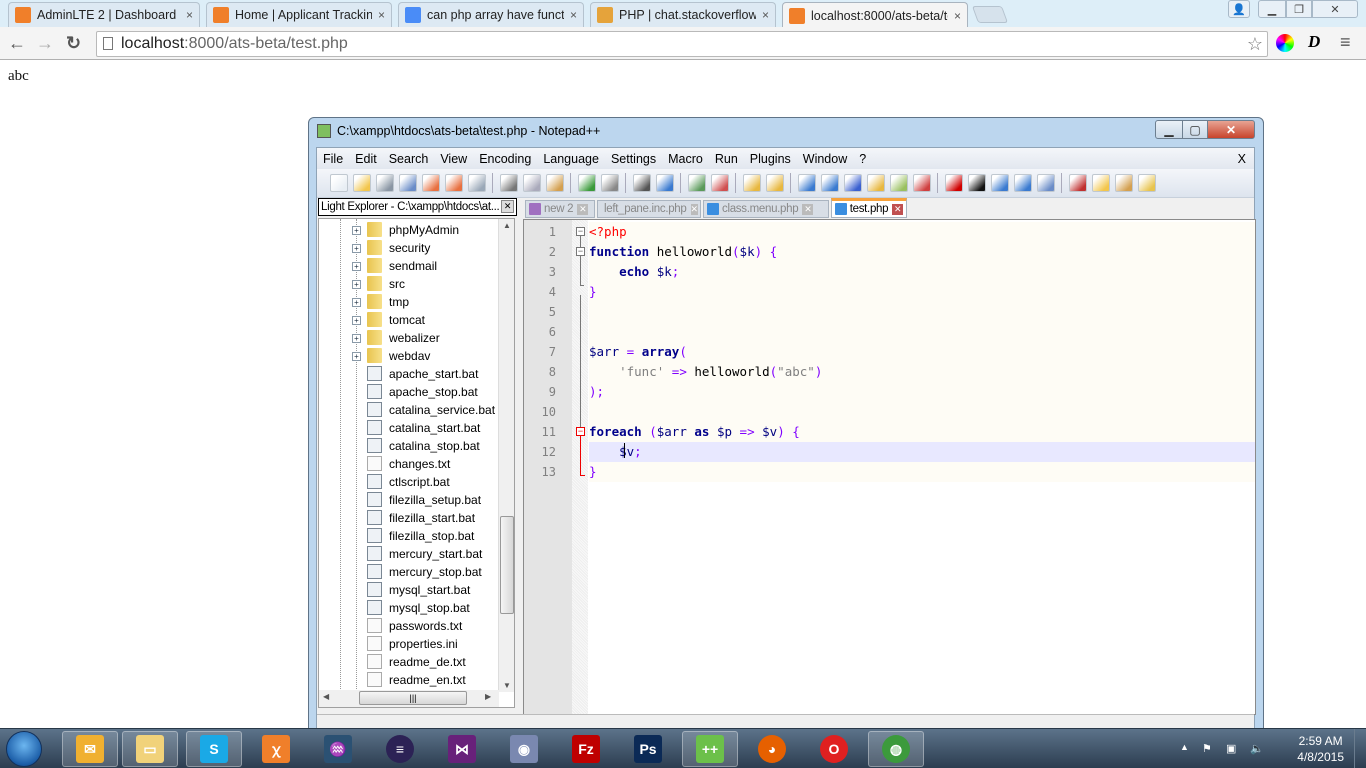 Image resolution: width=1366 pixels, height=768 pixels. What do you see at coordinates (507, 225) in the screenshot?
I see `scroll-up-icon: ▲` at bounding box center [507, 225].